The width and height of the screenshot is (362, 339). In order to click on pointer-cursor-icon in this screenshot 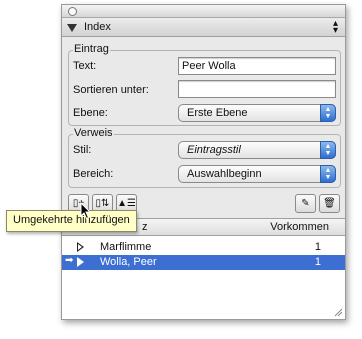, I will do `click(86, 211)`.